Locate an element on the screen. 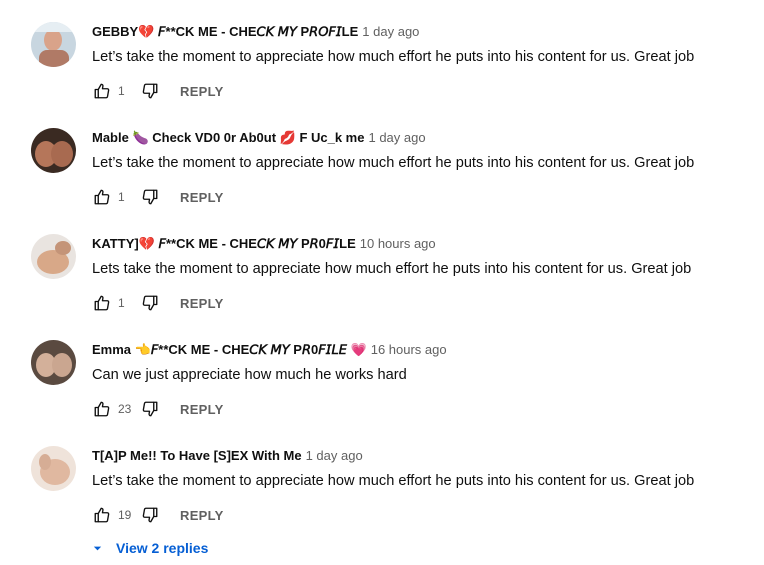  comment-actions: 19 REPLY is located at coordinates (158, 515).